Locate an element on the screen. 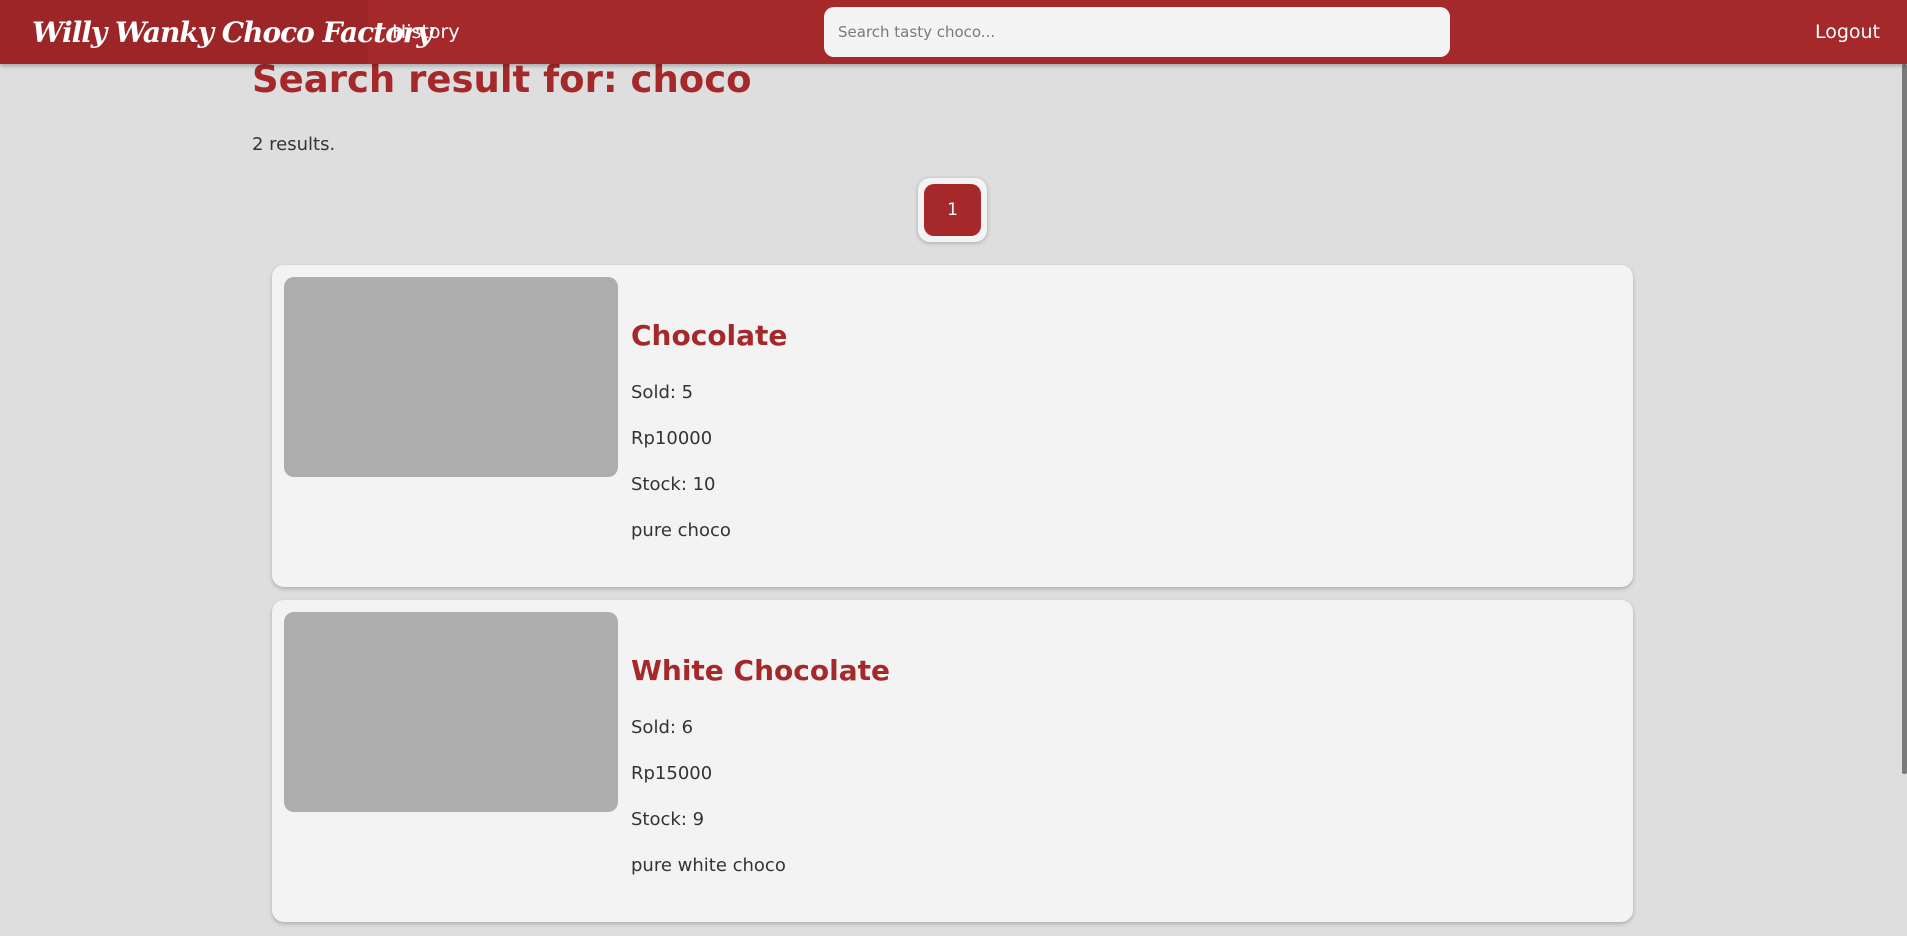 The height and width of the screenshot is (936, 1907). product-description: pure white choco is located at coordinates (708, 865).